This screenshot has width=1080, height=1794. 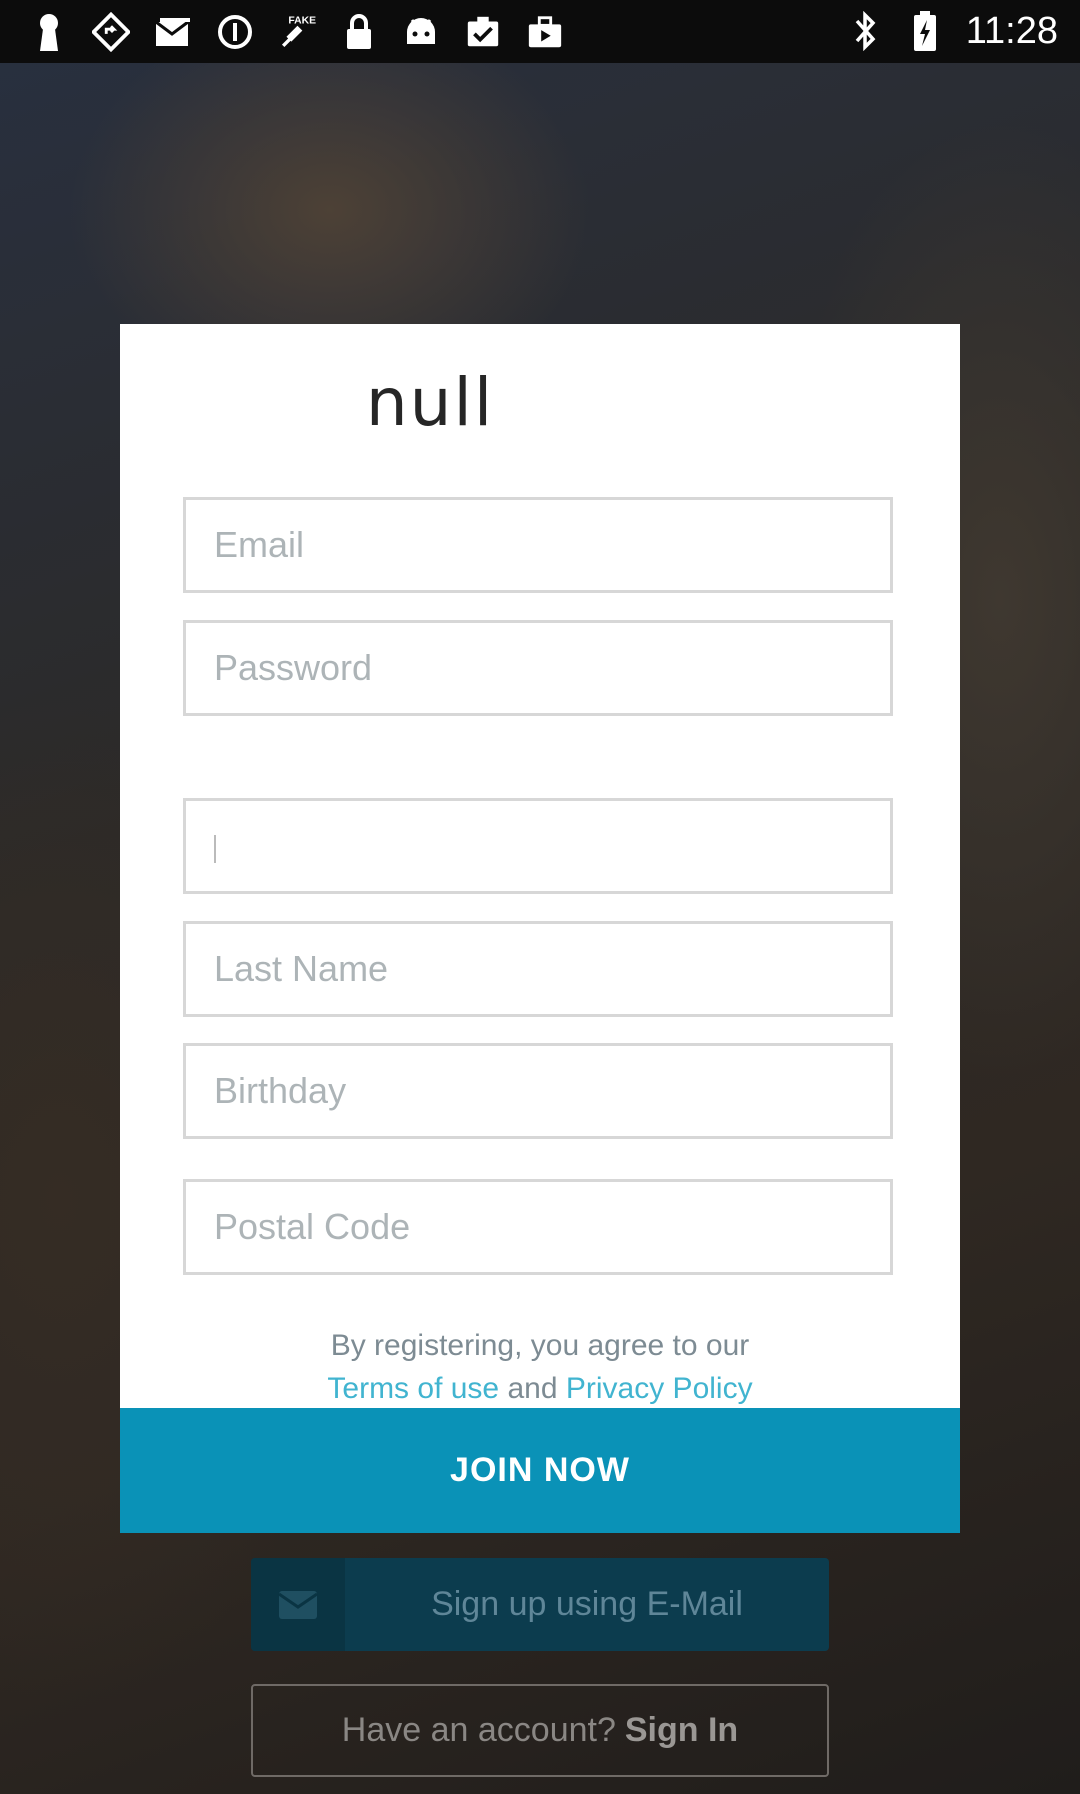 I want to click on have-account-text: Have an account?, so click(x=478, y=1730).